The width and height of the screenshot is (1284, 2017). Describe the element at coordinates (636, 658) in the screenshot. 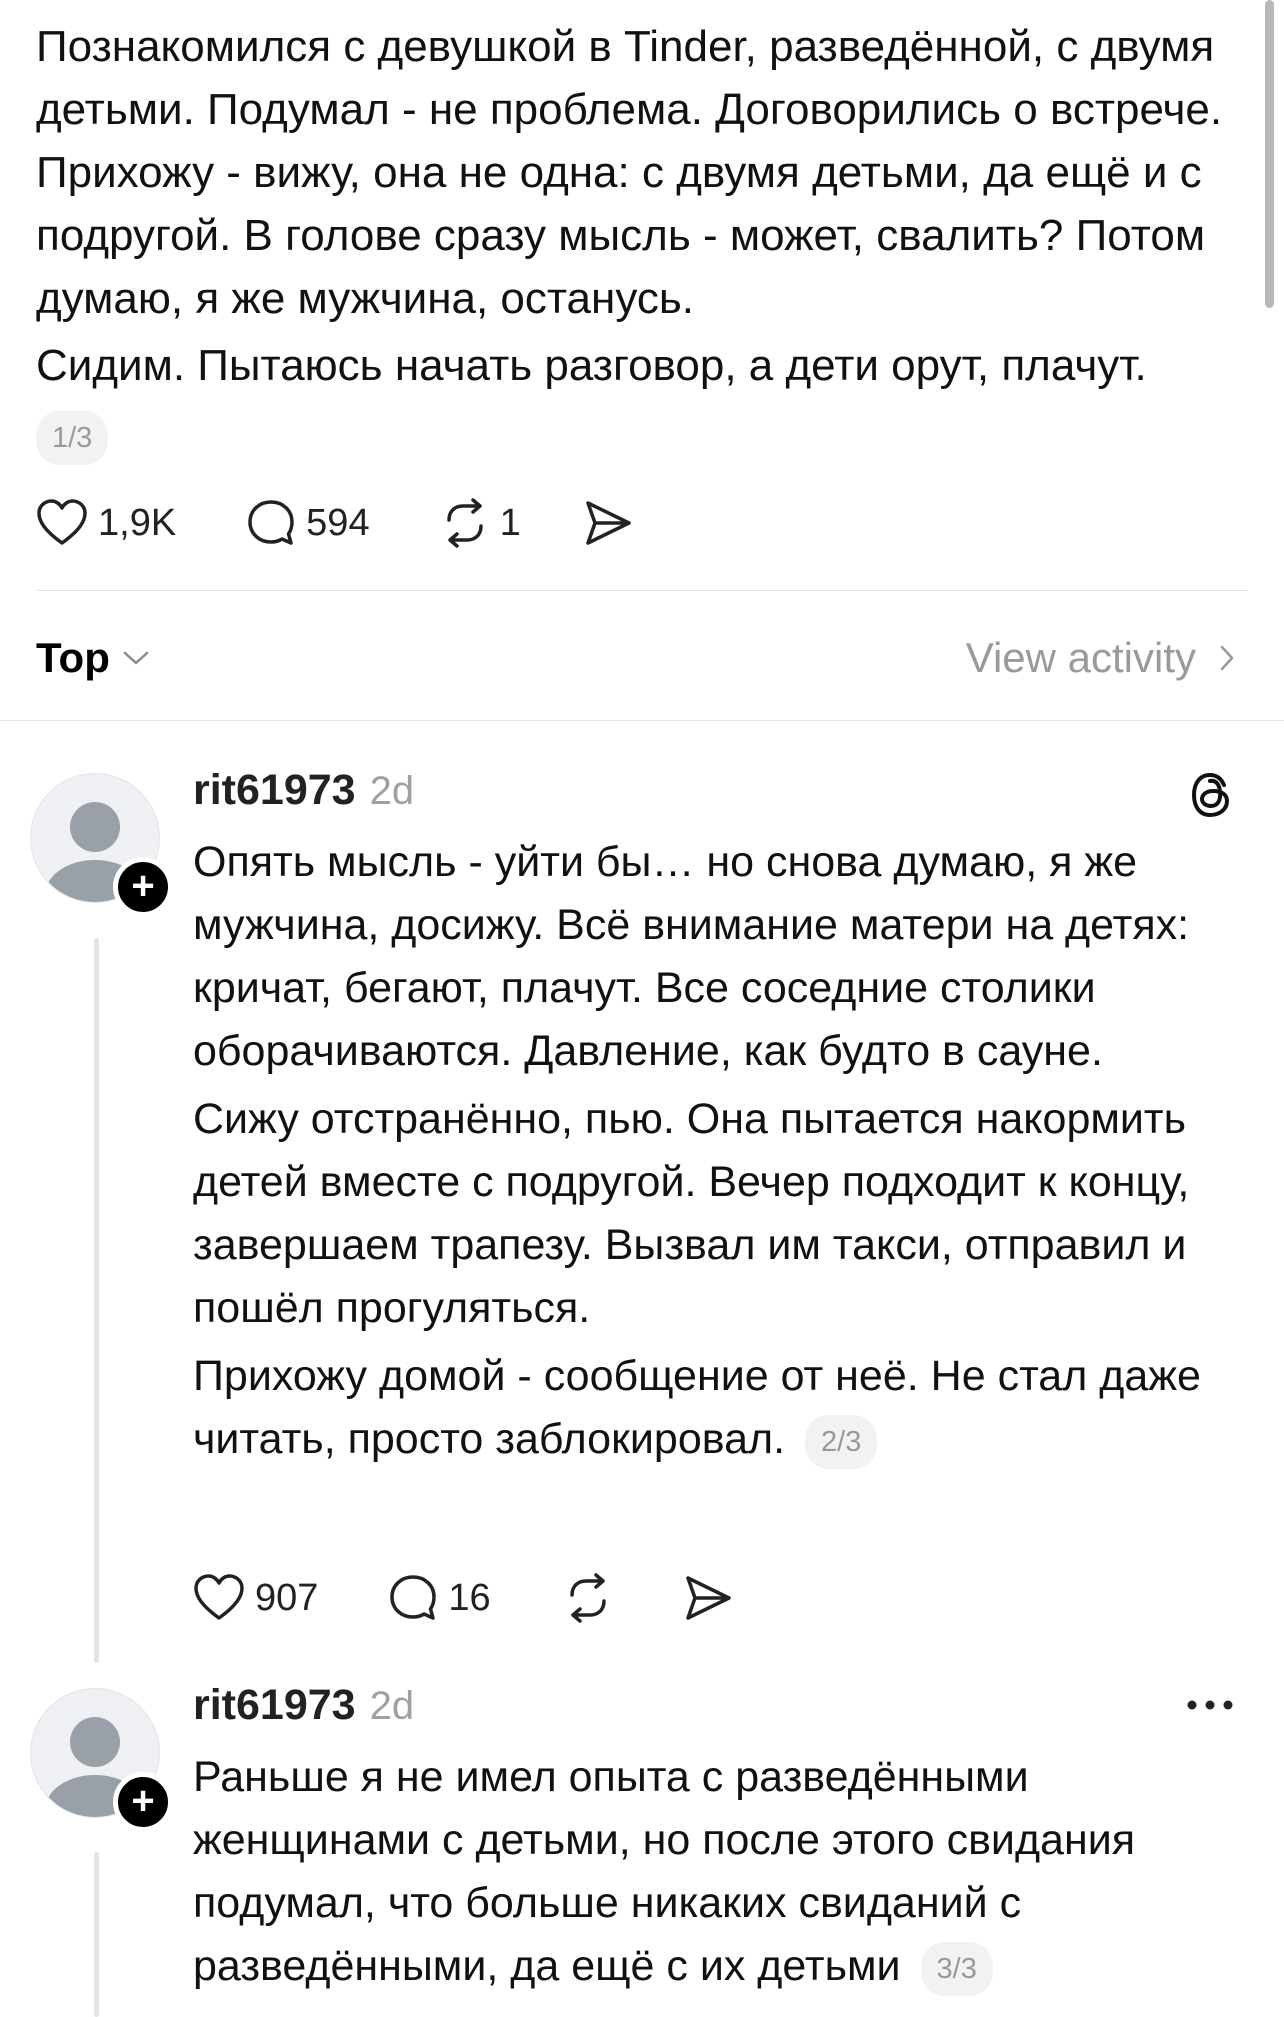

I see `sort-row: Top View activity` at that location.